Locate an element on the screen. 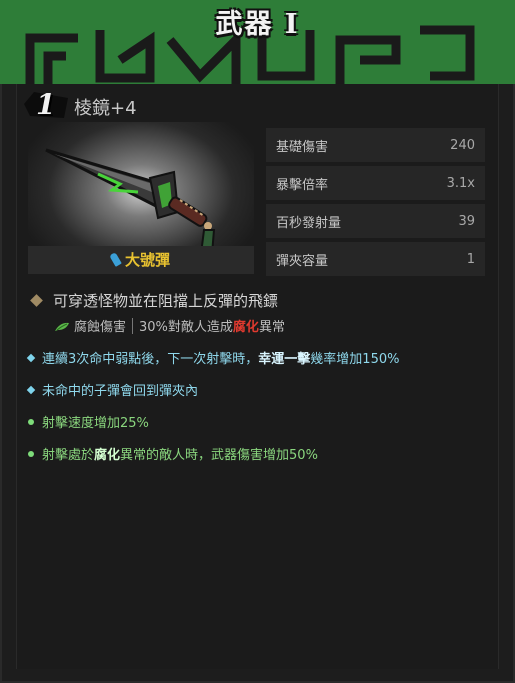 Image resolution: width=515 pixels, height=683 pixels. stat-label: 暴擊倍率 is located at coordinates (302, 185).